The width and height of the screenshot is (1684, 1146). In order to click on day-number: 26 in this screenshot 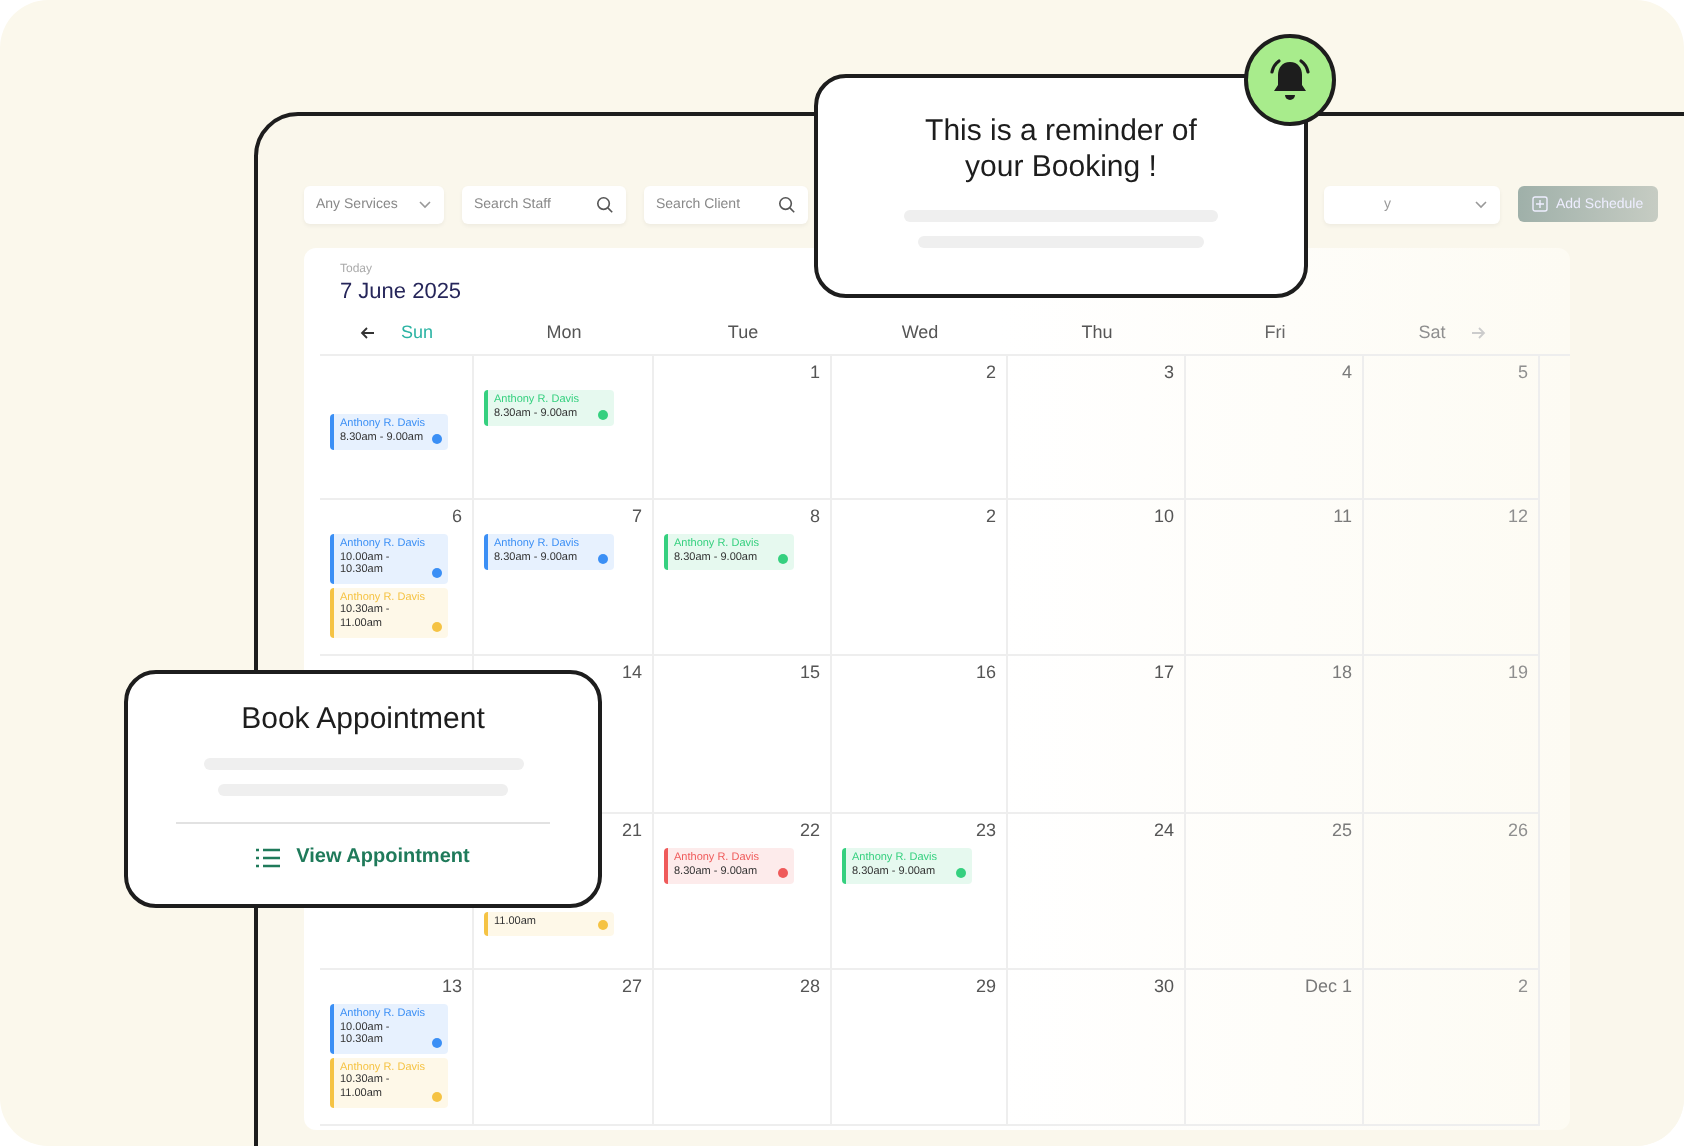, I will do `click(1517, 830)`.